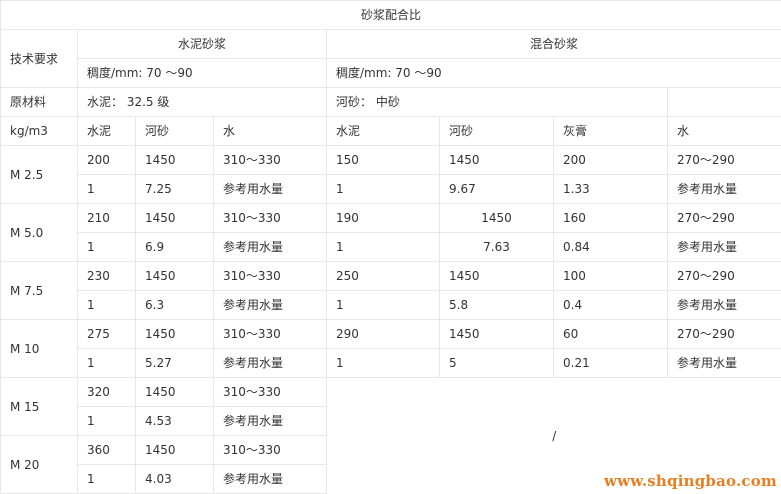 The image size is (781, 494). I want to click on grade-label: M 20, so click(39, 464).